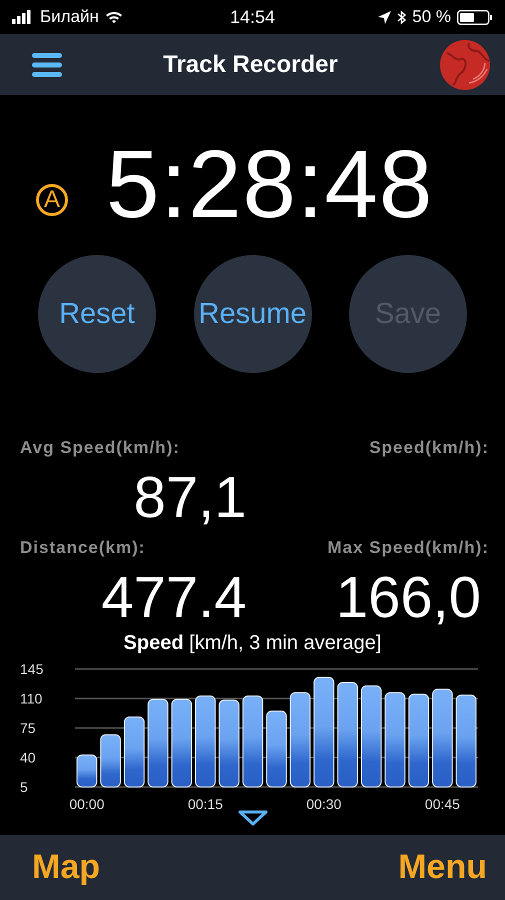 The width and height of the screenshot is (505, 900). Describe the element at coordinates (205, 804) in the screenshot. I see `axis-label: 00:15` at that location.